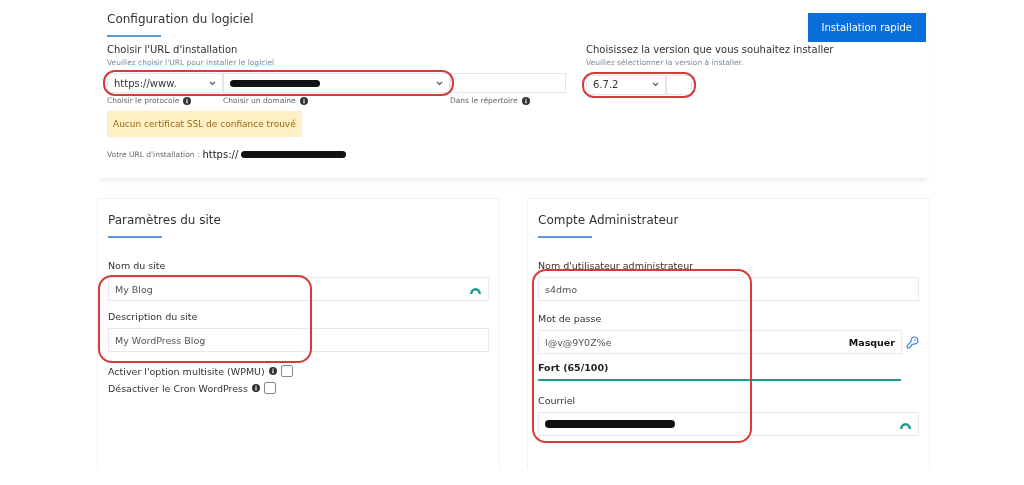 This screenshot has height=485, width=1024. I want to click on version-extra-field, so click(679, 84).